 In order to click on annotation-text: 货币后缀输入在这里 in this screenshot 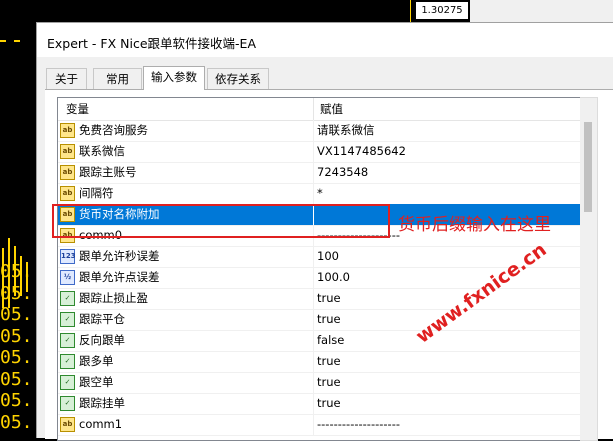, I will do `click(474, 225)`.